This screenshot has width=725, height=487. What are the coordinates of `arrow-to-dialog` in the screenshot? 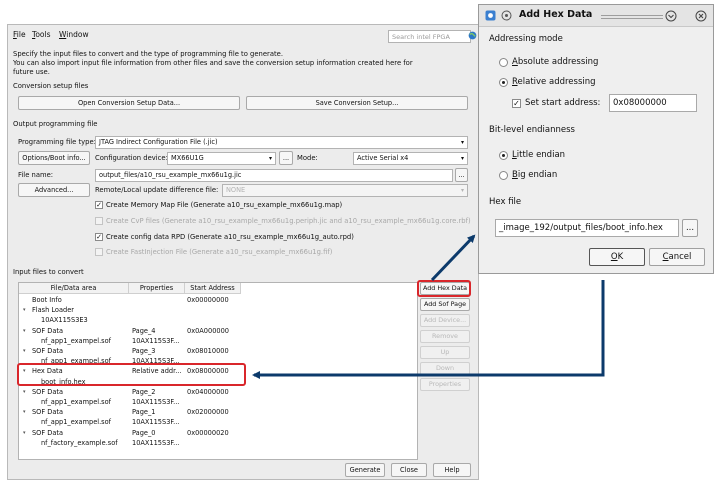 It's located at (453, 258).